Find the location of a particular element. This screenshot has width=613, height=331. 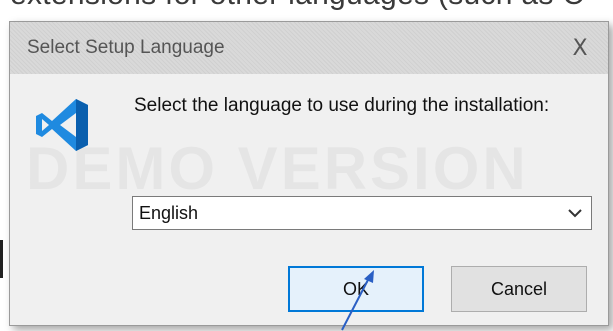

close-button: X is located at coordinates (580, 48).